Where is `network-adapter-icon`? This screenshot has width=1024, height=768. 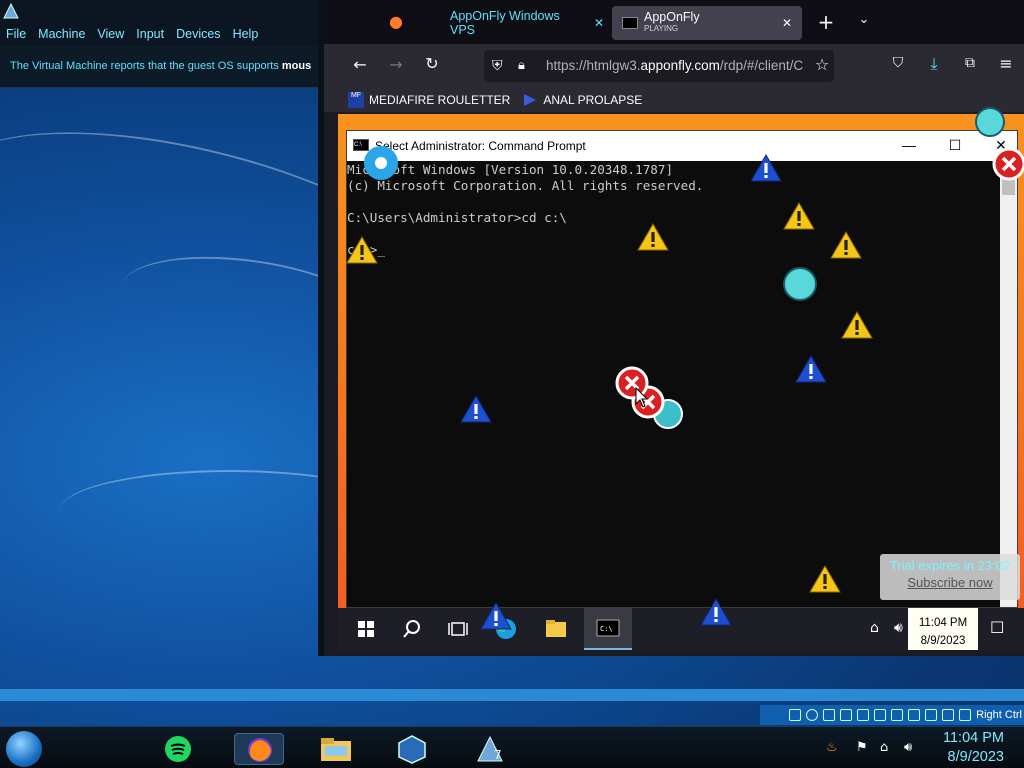 network-adapter-icon is located at coordinates (846, 715).